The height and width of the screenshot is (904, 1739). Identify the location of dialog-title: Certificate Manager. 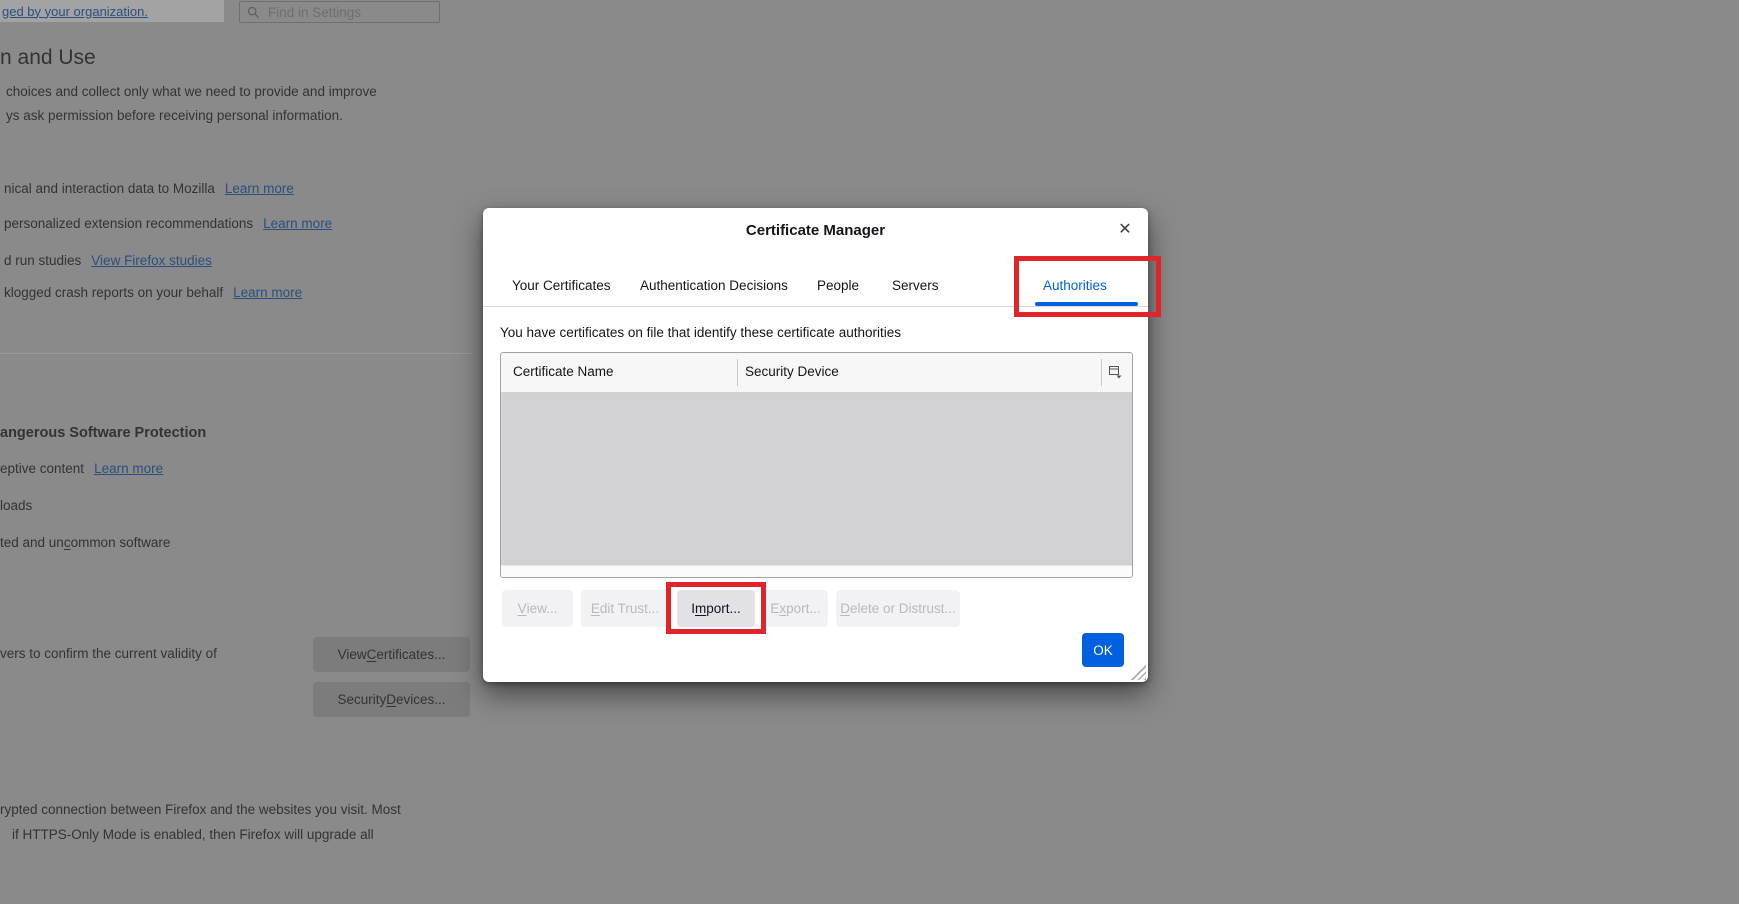
(815, 230).